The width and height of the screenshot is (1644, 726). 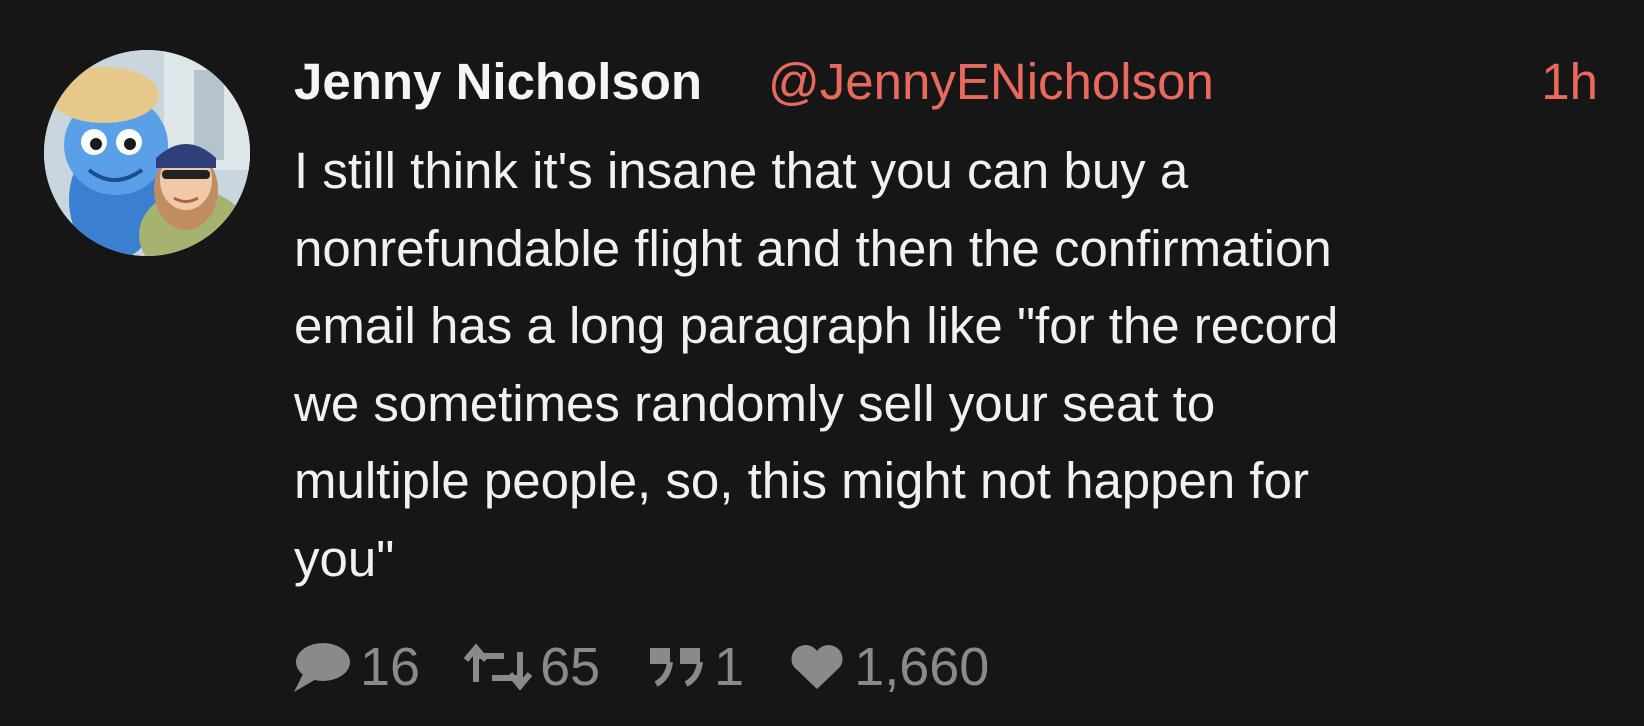 What do you see at coordinates (390, 667) in the screenshot?
I see `reply-count: 16` at bounding box center [390, 667].